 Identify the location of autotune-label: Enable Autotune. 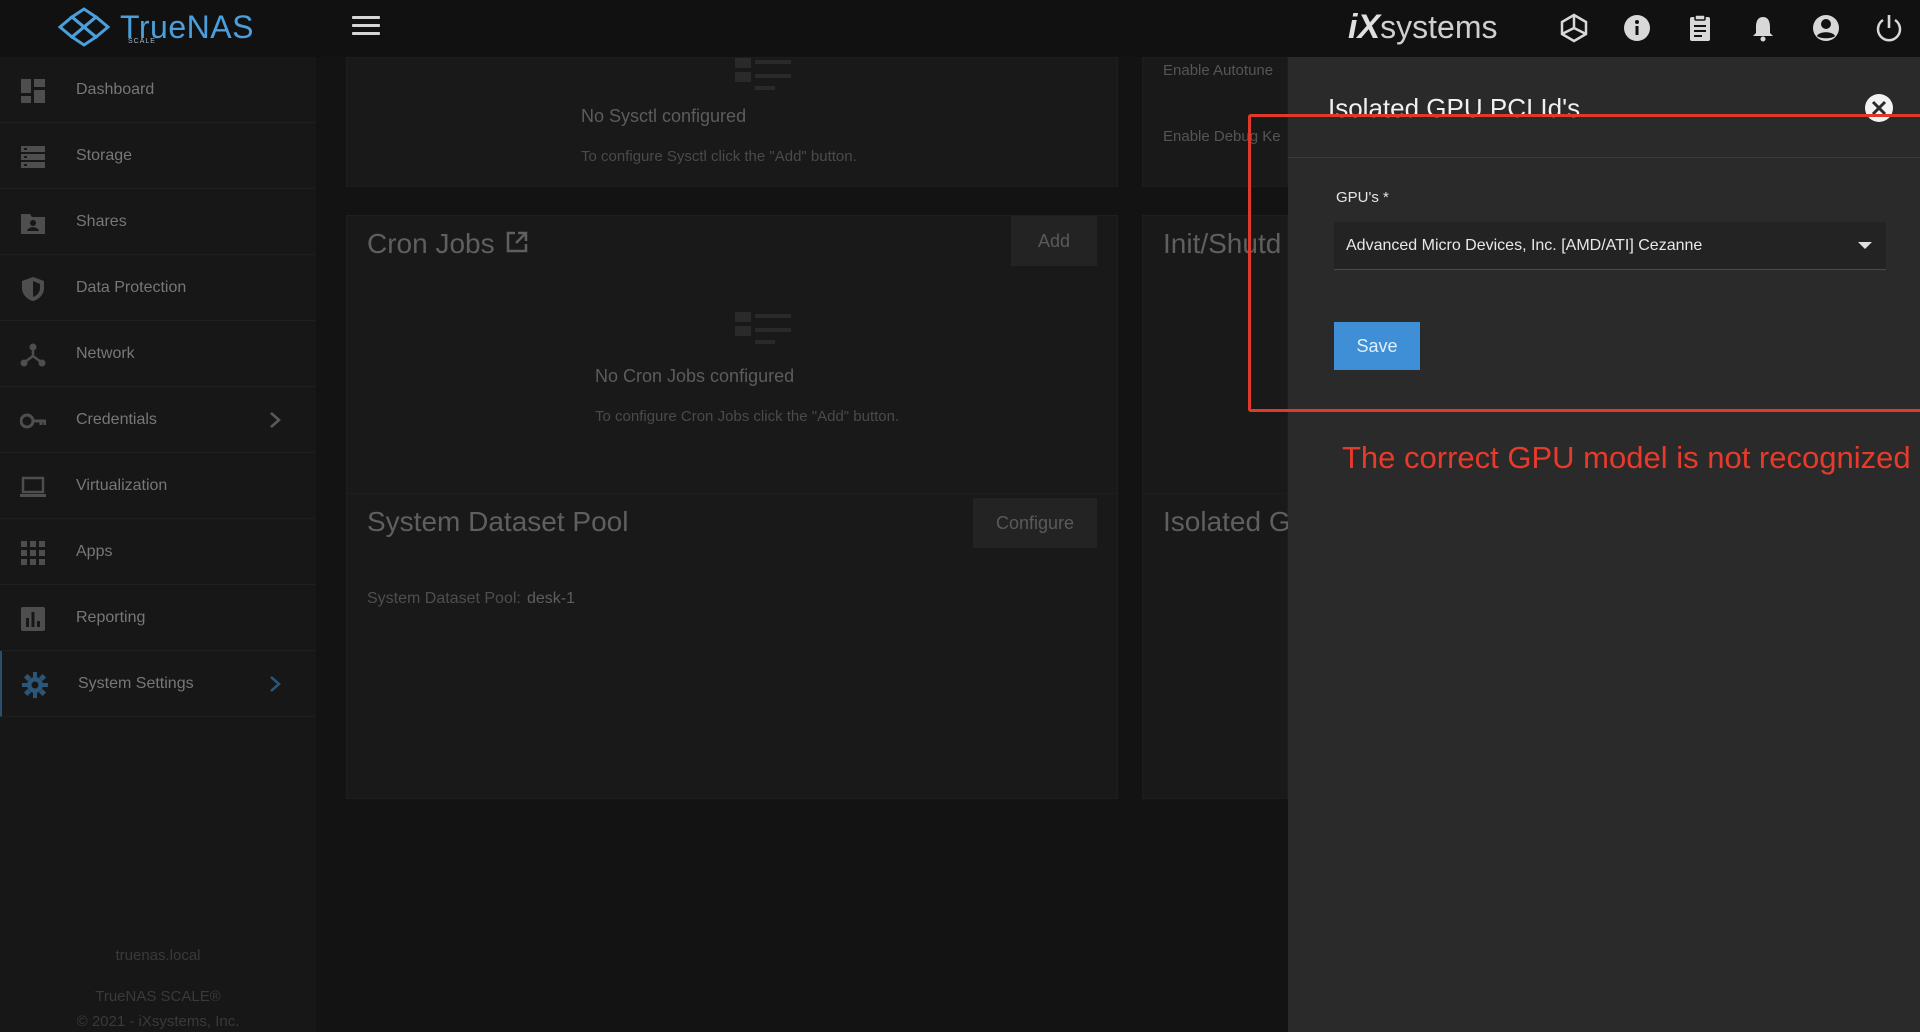
(1218, 70).